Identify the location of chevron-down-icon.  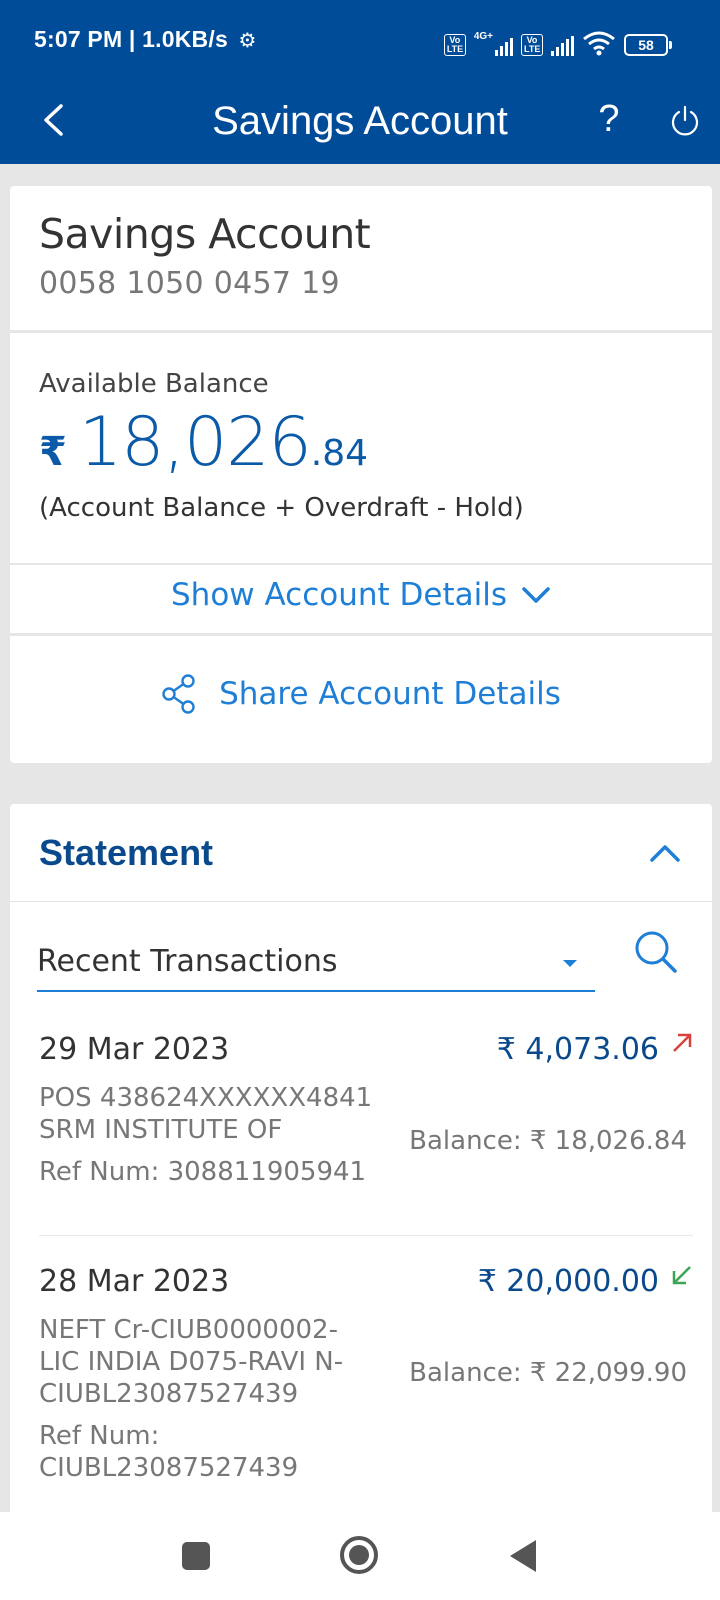
(536, 595).